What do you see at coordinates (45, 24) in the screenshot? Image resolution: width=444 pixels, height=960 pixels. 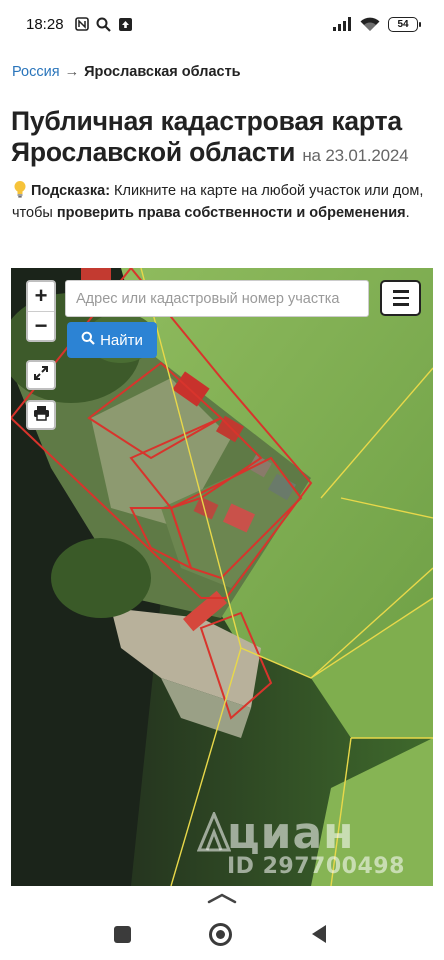 I see `status-time: 18:28` at bounding box center [45, 24].